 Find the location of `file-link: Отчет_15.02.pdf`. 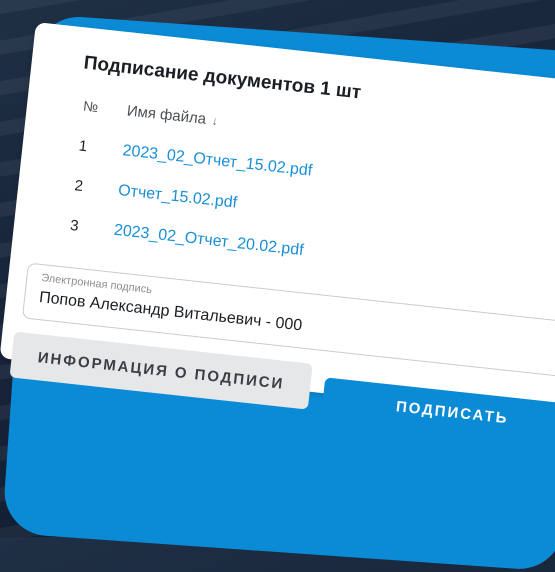

file-link: Отчет_15.02.pdf is located at coordinates (177, 197).